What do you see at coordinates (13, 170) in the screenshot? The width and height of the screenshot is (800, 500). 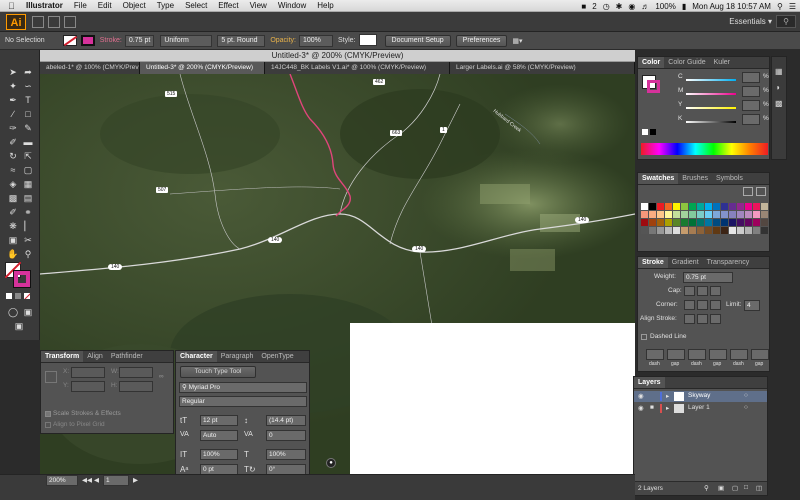 I see `width-tool-icon: ≈` at bounding box center [13, 170].